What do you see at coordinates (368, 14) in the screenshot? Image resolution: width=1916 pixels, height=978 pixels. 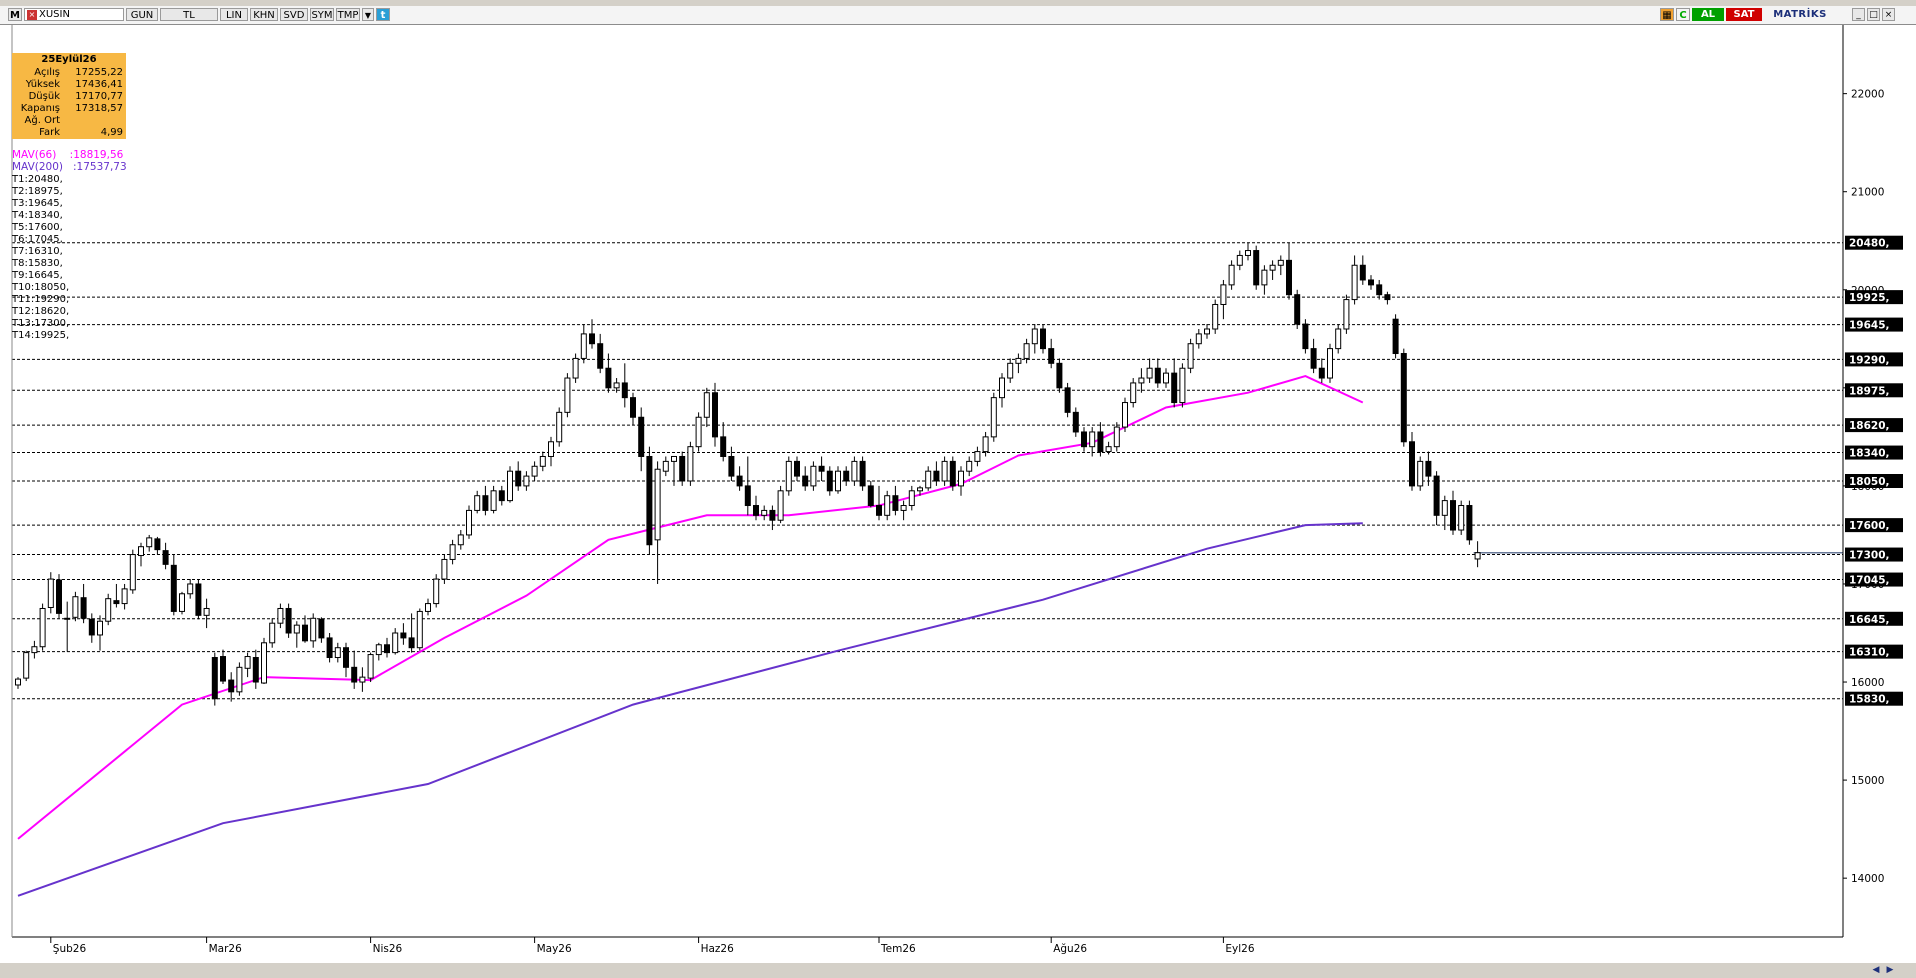 I see `chevron-down-icon: ▼` at bounding box center [368, 14].